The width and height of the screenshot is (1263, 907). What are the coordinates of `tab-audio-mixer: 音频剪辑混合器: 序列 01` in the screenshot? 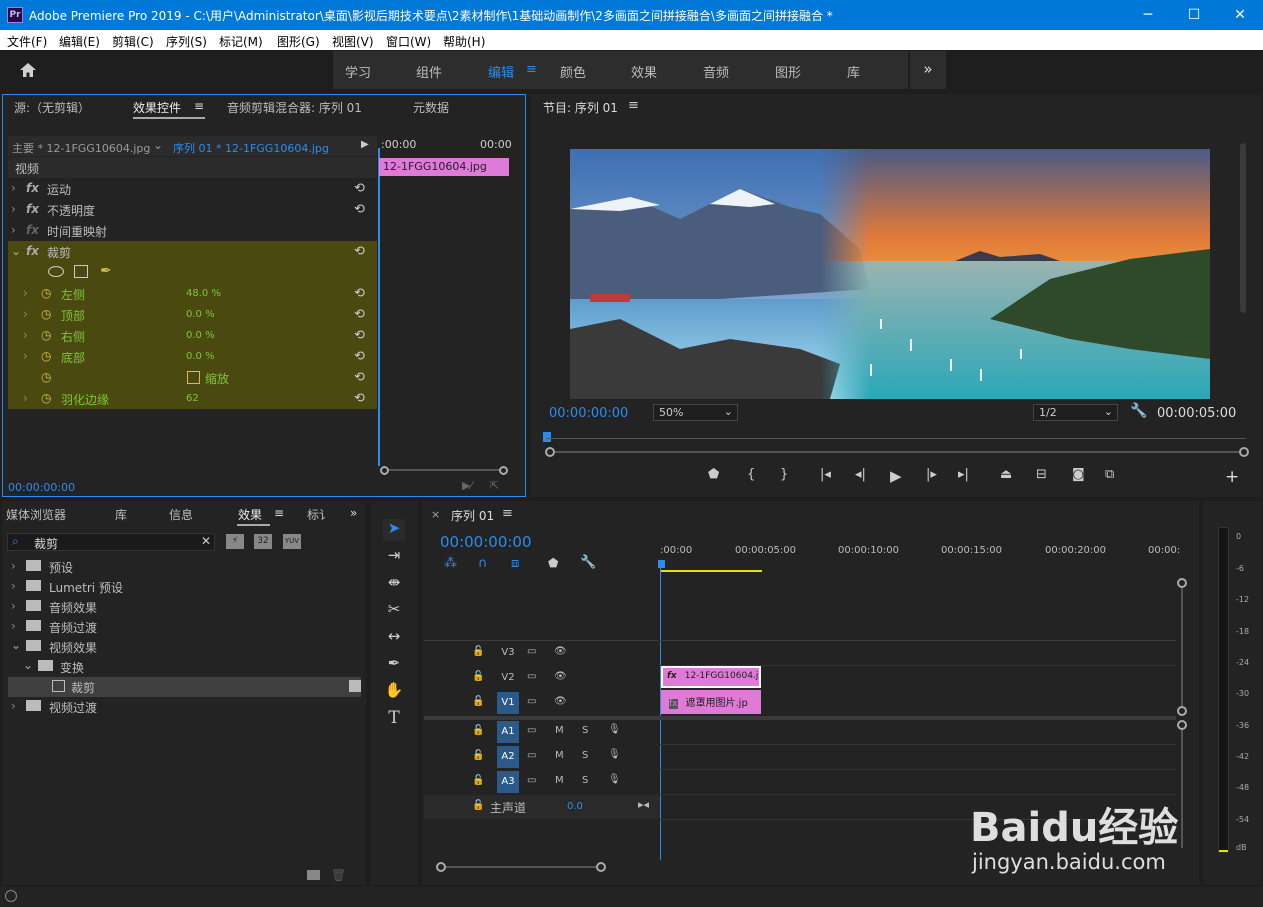 It's located at (294, 107).